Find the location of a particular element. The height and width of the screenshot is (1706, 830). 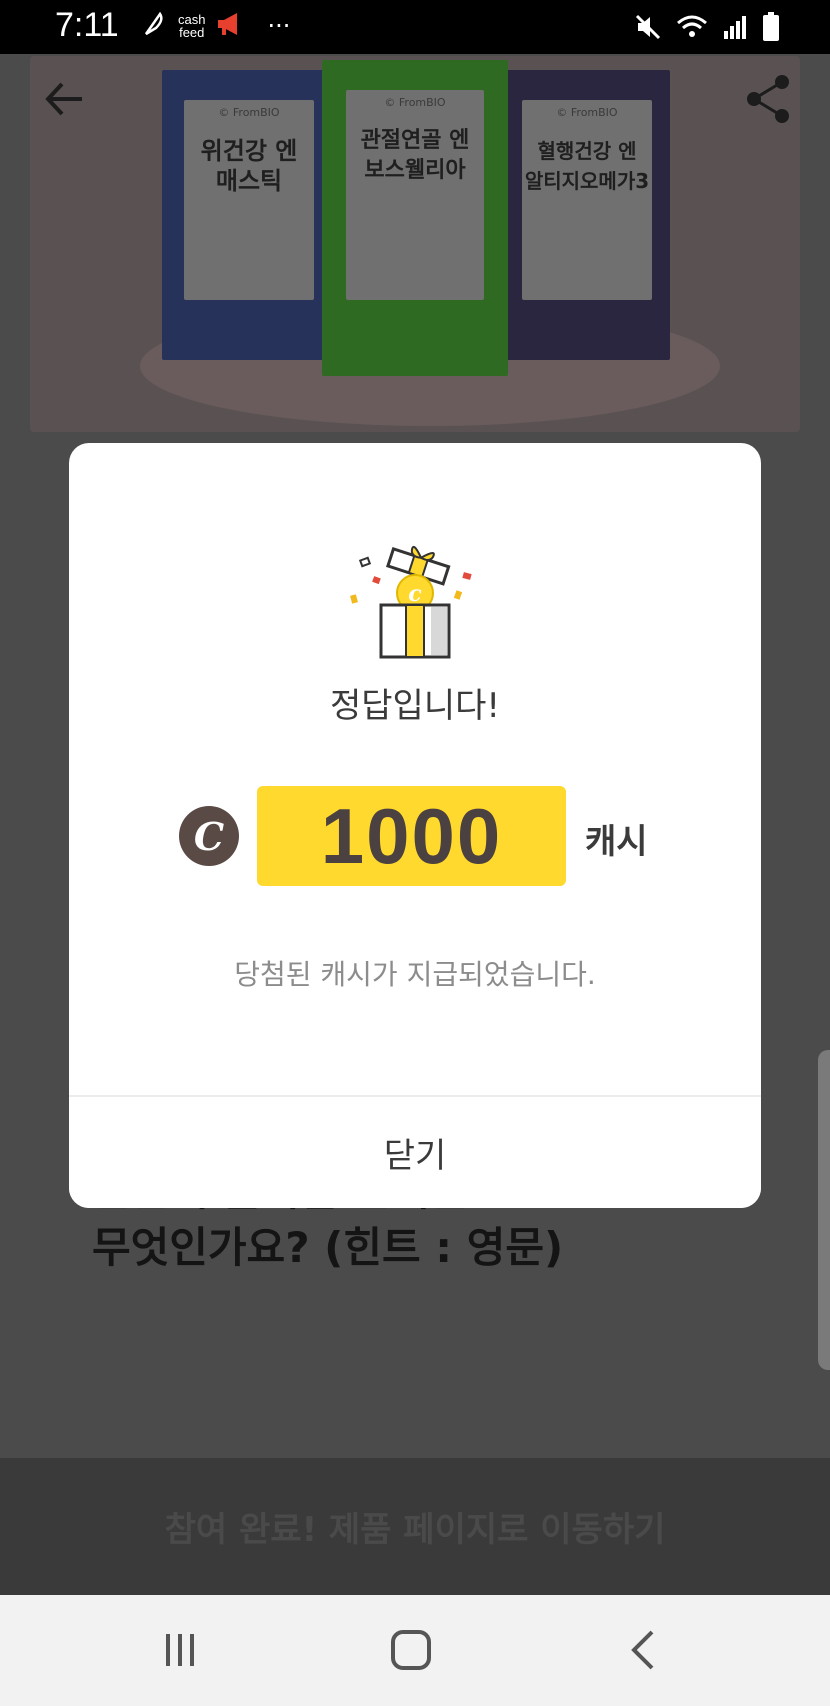

more-notifications-icon: ··· is located at coordinates (279, 26).